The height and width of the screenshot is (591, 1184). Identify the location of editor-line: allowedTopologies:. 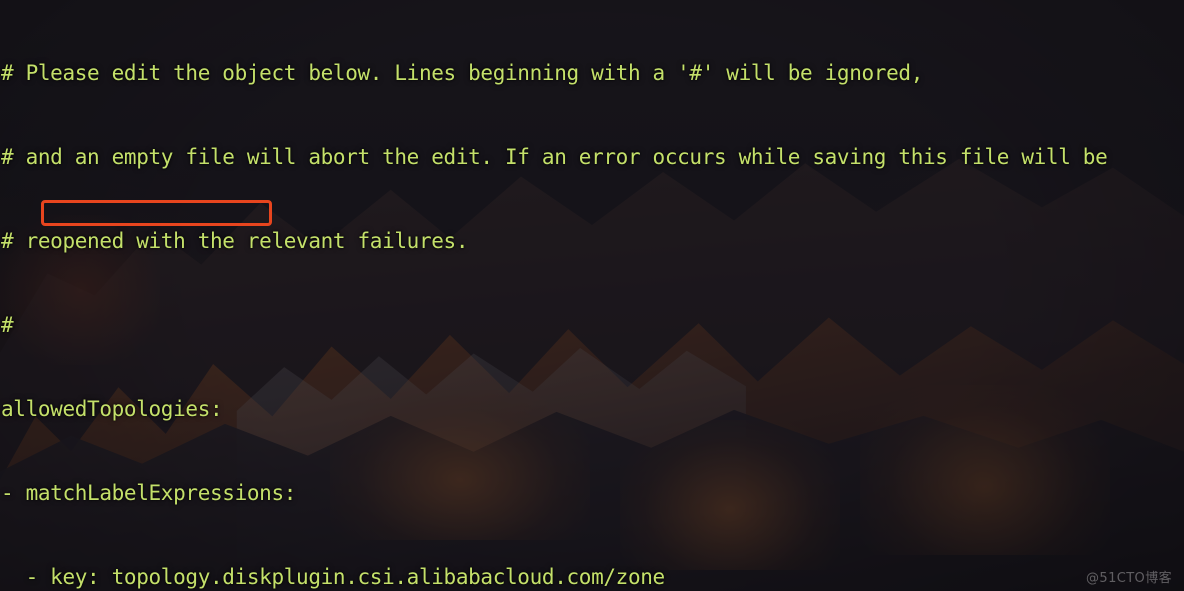
(112, 409).